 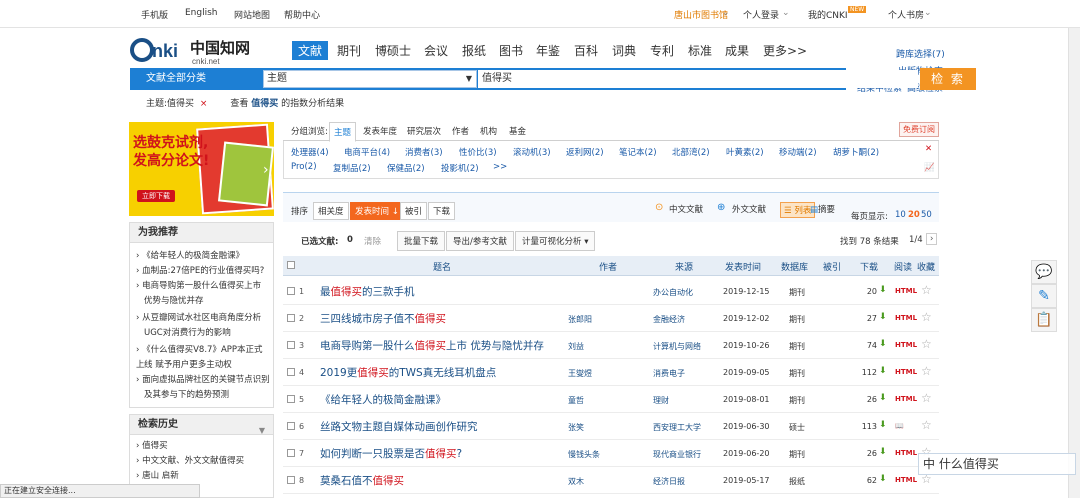 I want to click on chart-icon: 📈, so click(x=929, y=168).